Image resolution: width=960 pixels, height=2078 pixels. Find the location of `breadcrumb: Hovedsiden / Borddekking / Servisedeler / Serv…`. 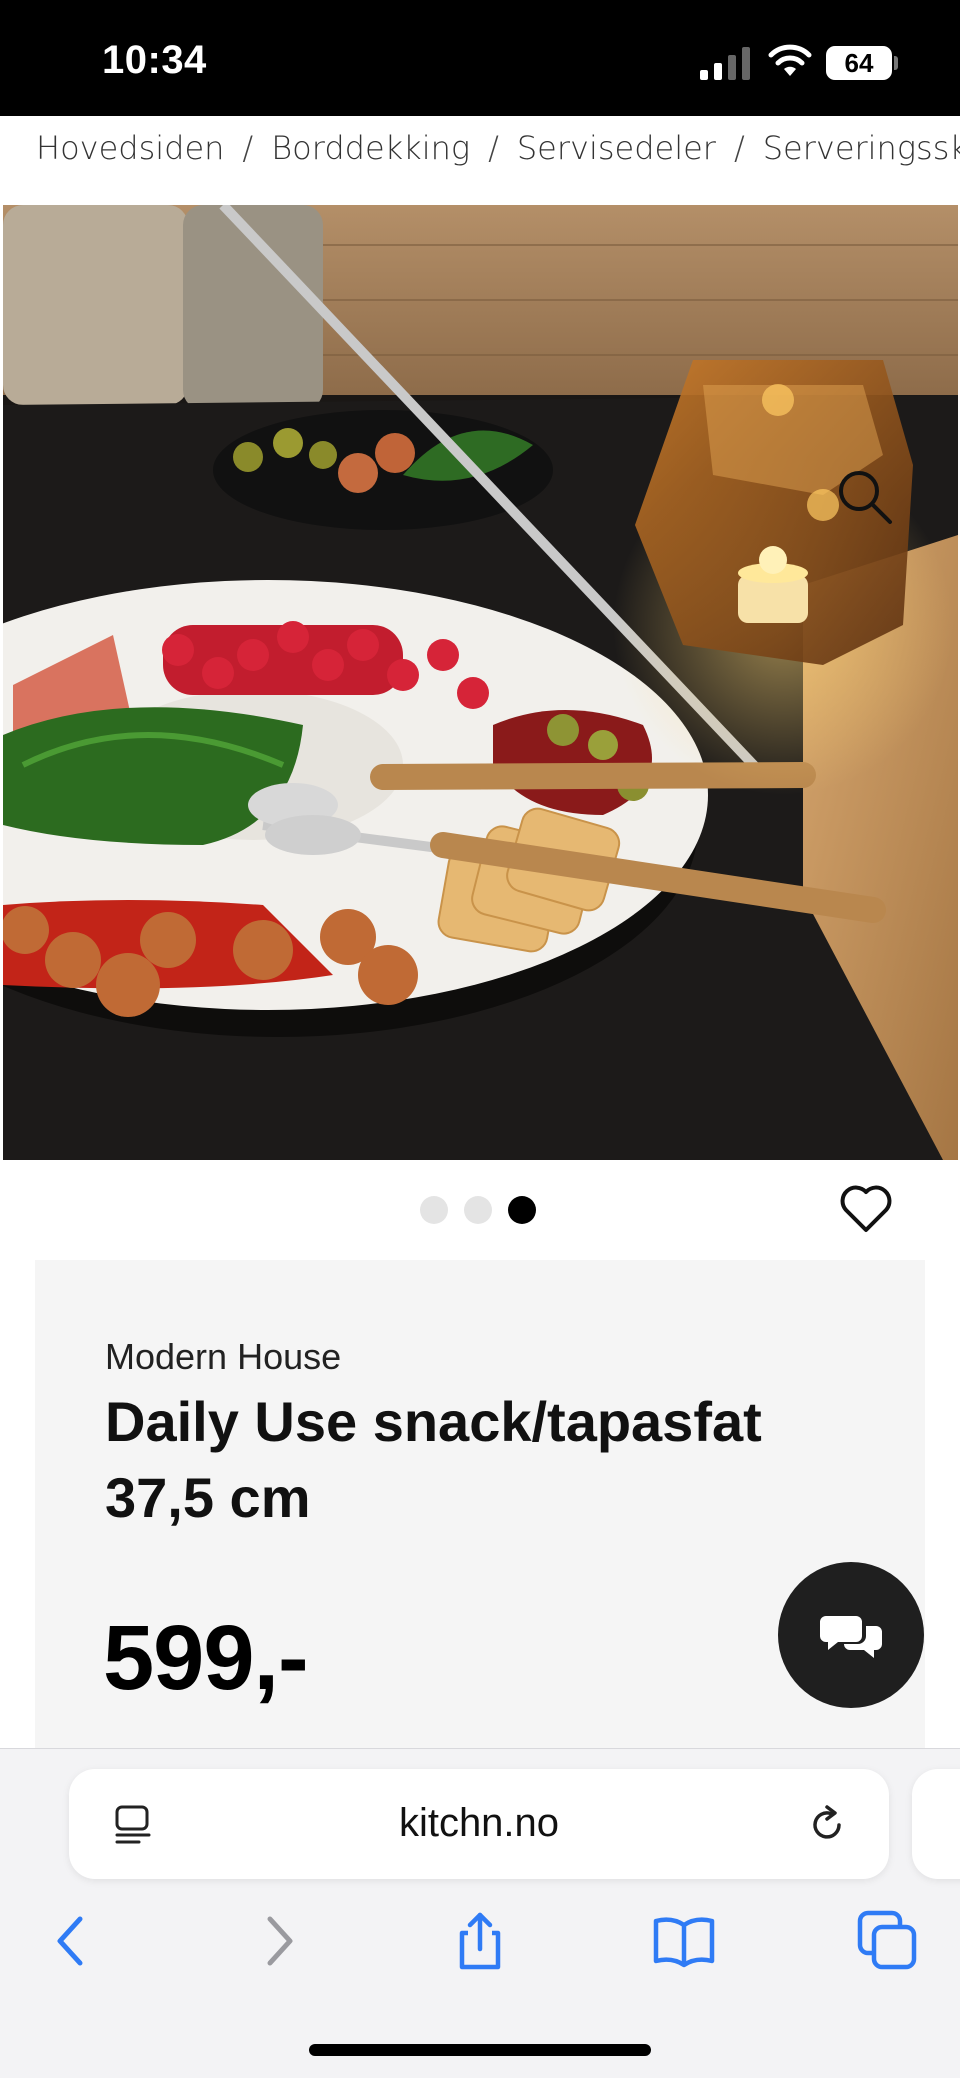

breadcrumb: Hovedsiden / Borddekking / Servisedeler / Serv… is located at coordinates (498, 156).